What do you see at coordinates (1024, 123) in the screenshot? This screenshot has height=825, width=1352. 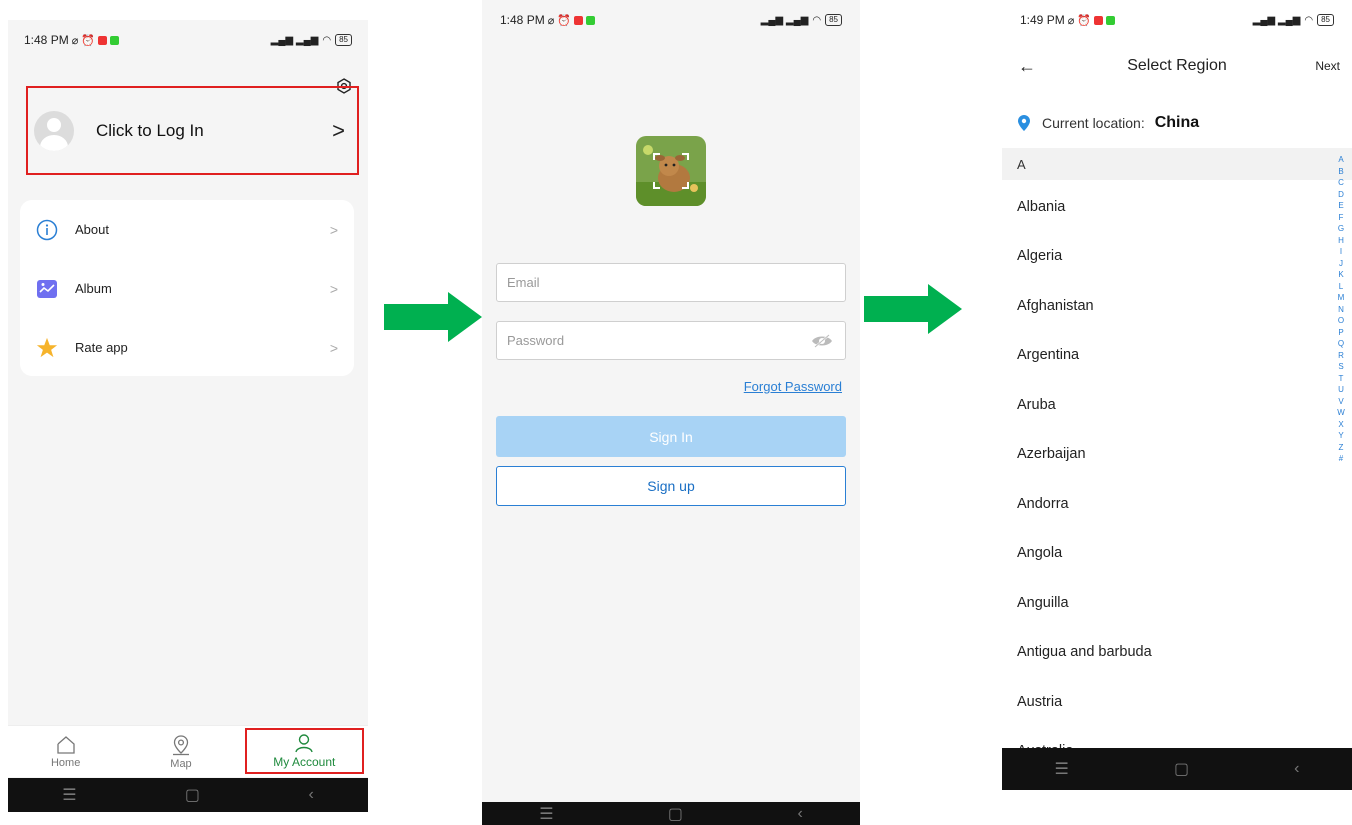 I see `location-pin-icon` at bounding box center [1024, 123].